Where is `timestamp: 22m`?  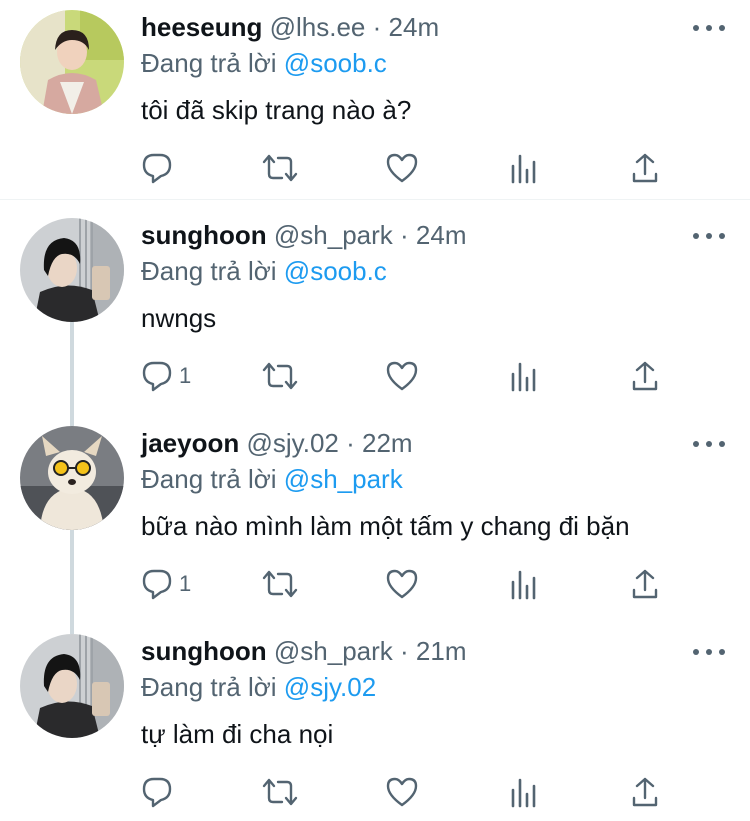 timestamp: 22m is located at coordinates (387, 443).